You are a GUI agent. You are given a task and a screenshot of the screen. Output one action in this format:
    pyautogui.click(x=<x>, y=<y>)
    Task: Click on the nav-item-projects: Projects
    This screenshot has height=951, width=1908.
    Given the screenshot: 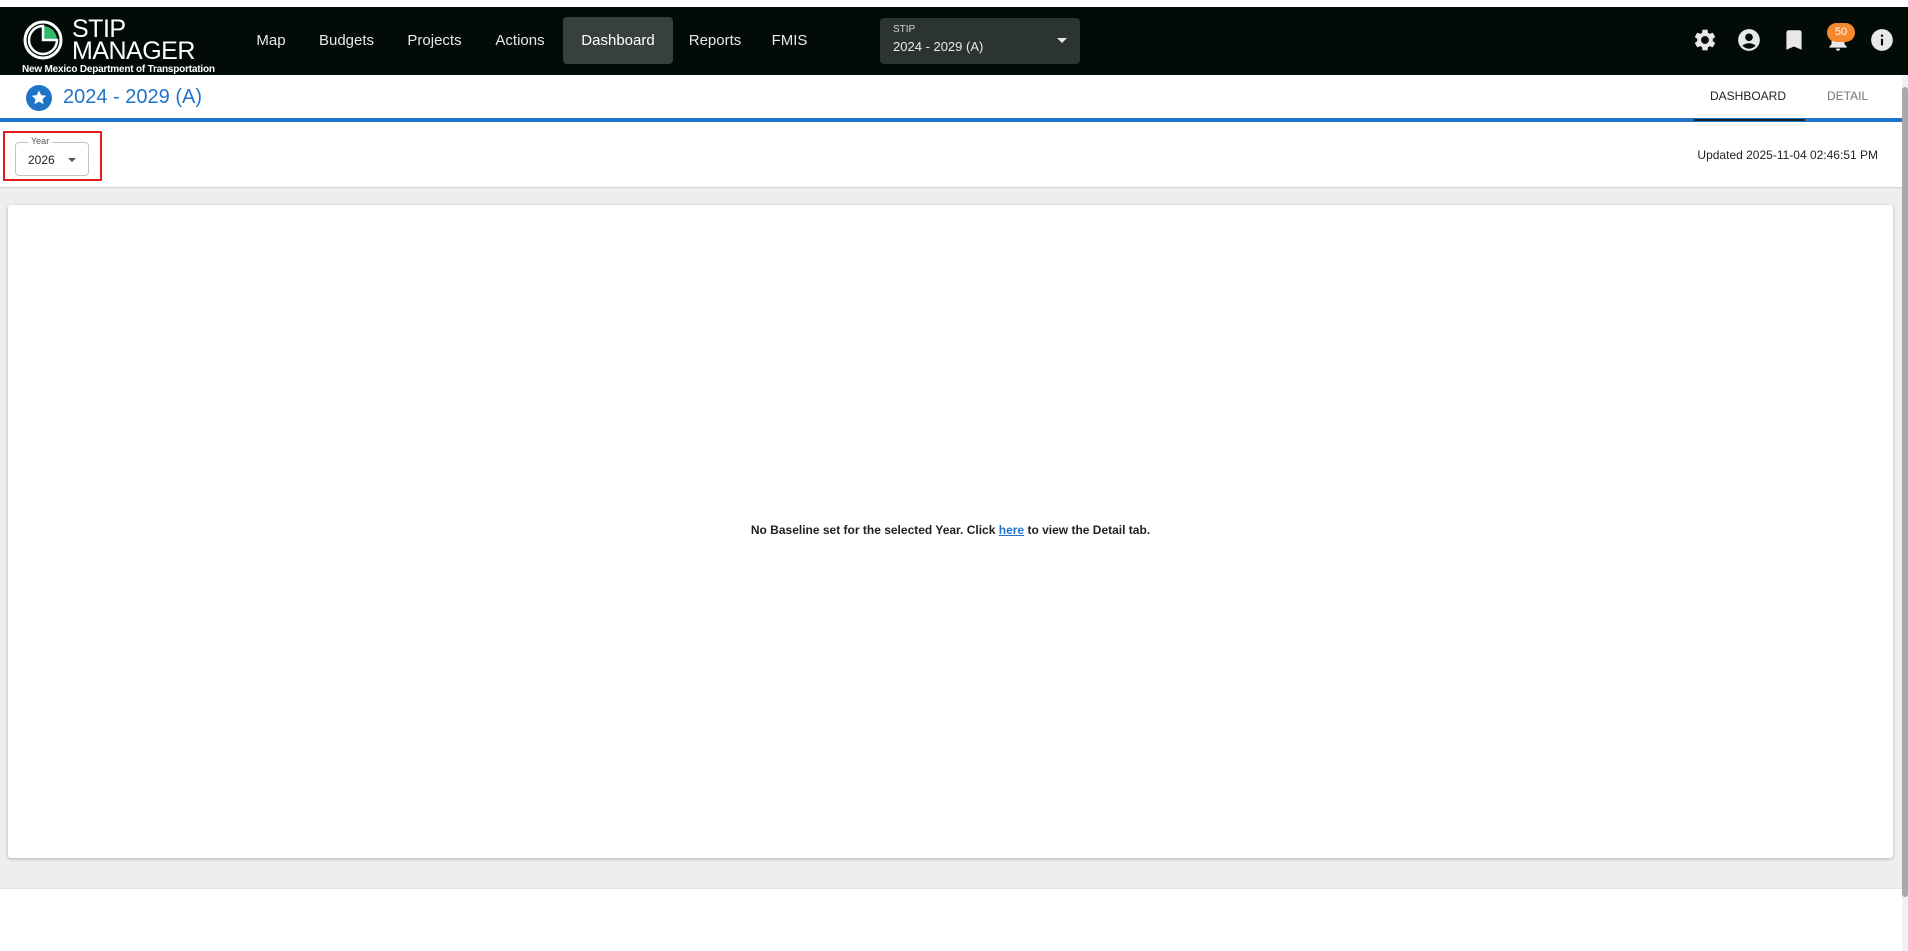 What is the action you would take?
    pyautogui.click(x=434, y=40)
    